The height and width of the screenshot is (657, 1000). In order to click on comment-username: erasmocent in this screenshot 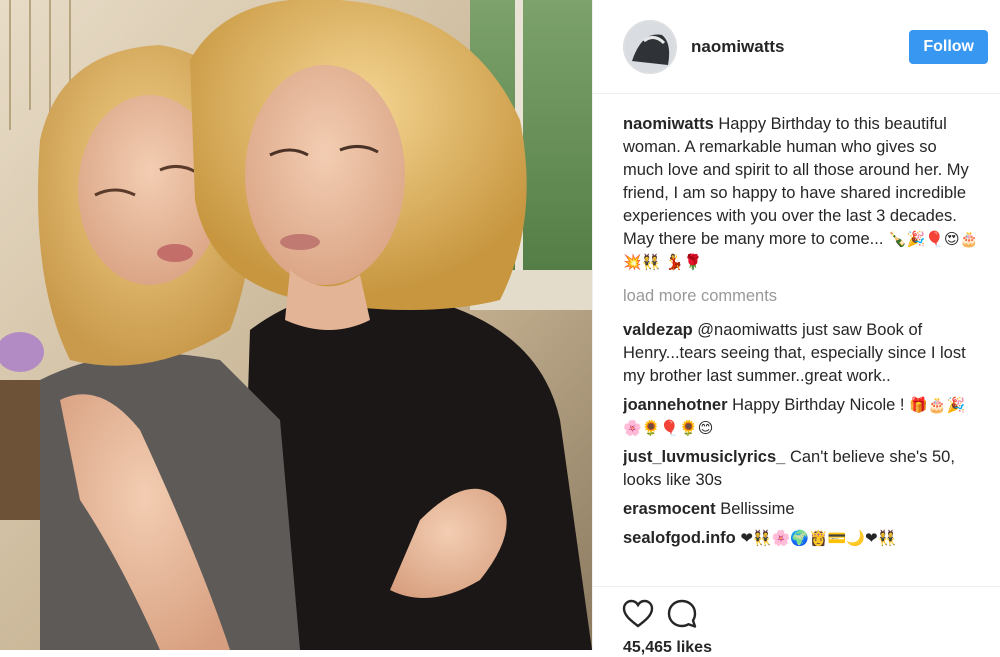, I will do `click(669, 509)`.